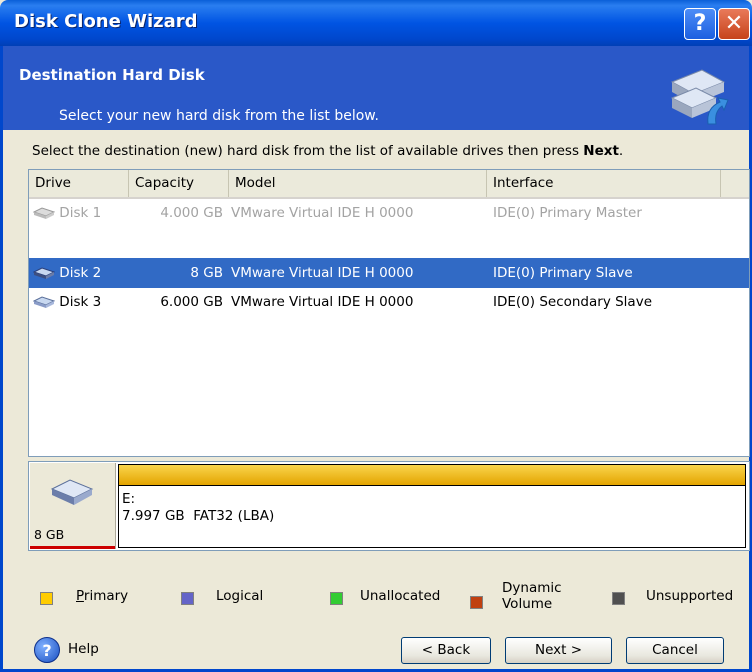 This screenshot has width=752, height=672. I want to click on legend-primary: Primary, so click(102, 596).